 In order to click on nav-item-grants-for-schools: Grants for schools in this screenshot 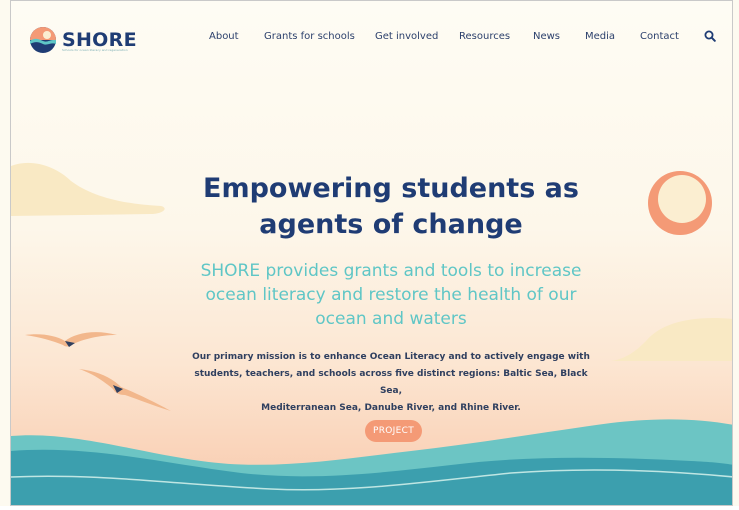, I will do `click(309, 36)`.